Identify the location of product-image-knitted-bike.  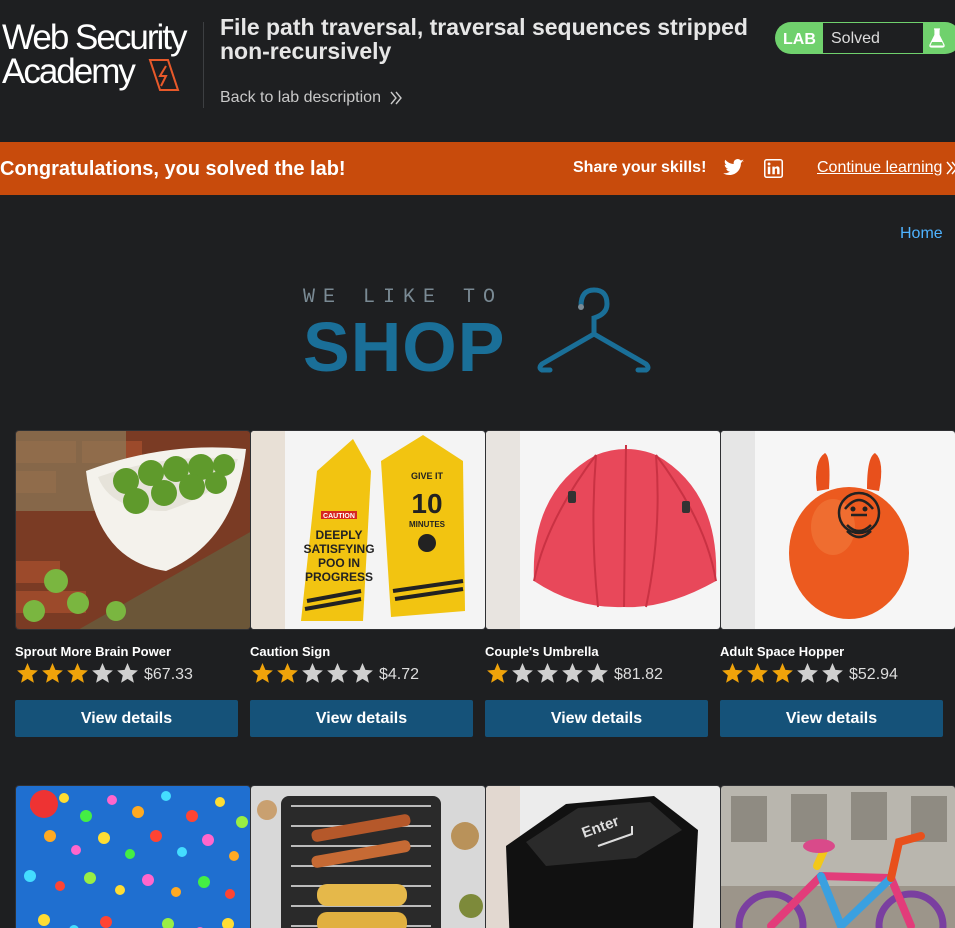
(837, 856).